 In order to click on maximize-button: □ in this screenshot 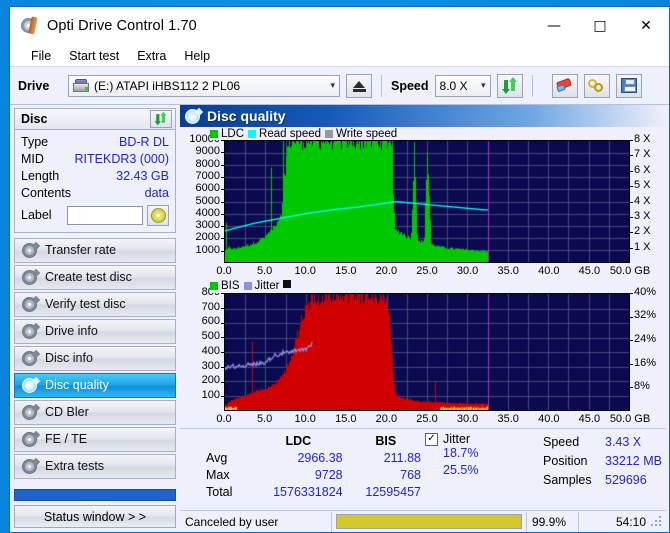, I will do `click(600, 26)`.